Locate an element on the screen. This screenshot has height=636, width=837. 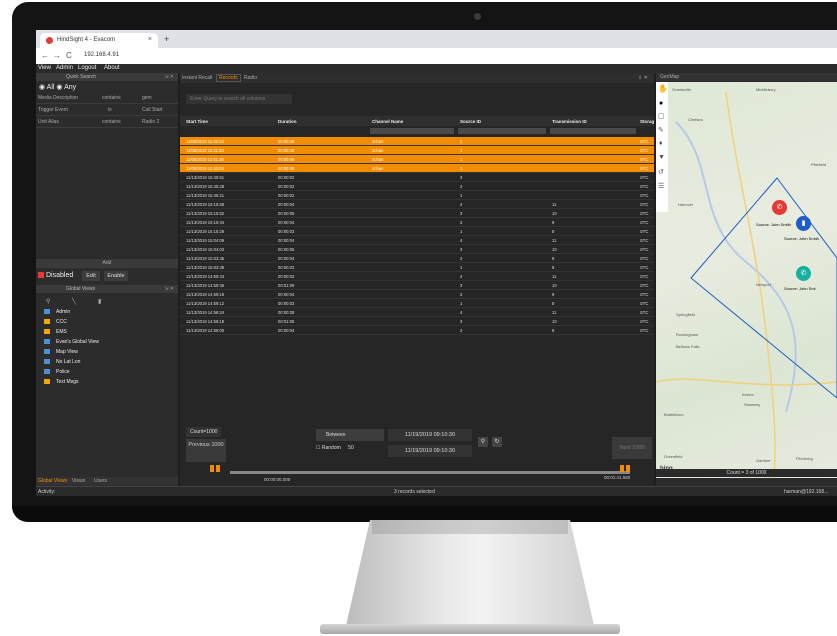
filter-row: Media Description contains gem is located at coordinates (107, 98).